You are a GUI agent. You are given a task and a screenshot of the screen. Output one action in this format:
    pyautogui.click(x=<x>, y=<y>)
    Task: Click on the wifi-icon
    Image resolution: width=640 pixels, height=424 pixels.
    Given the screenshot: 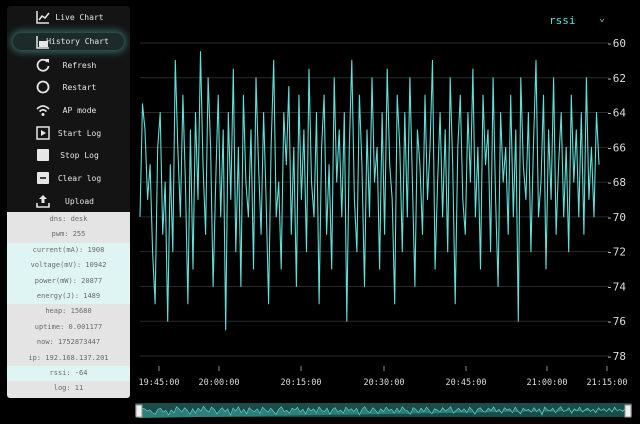 What is the action you would take?
    pyautogui.click(x=43, y=111)
    